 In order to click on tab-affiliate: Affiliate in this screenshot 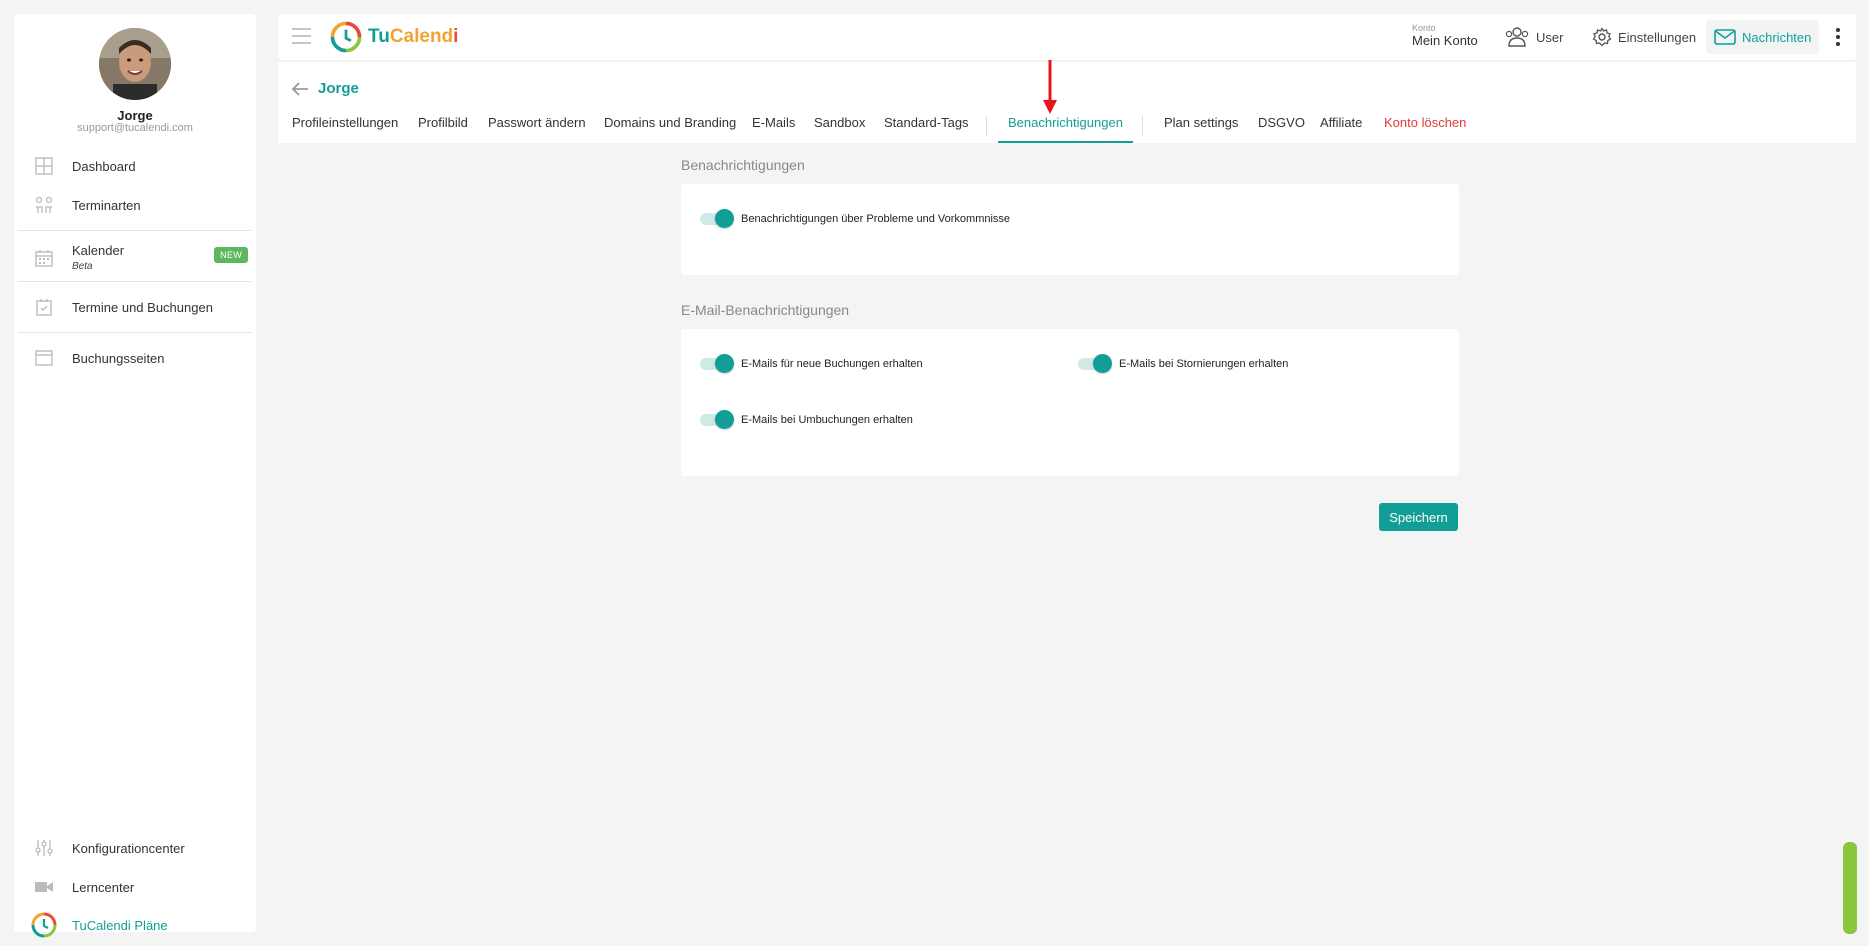, I will do `click(1341, 124)`.